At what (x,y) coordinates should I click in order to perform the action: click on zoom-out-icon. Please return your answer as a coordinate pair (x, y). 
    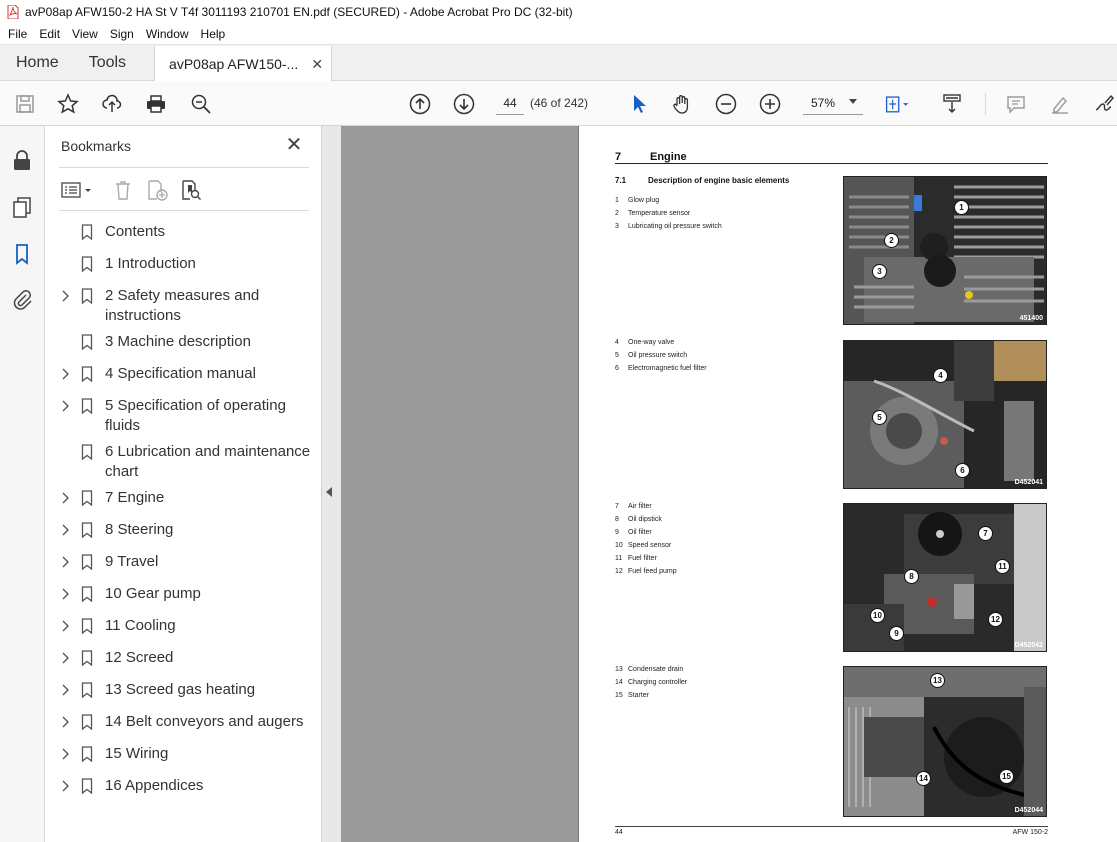
    Looking at the image, I should click on (726, 104).